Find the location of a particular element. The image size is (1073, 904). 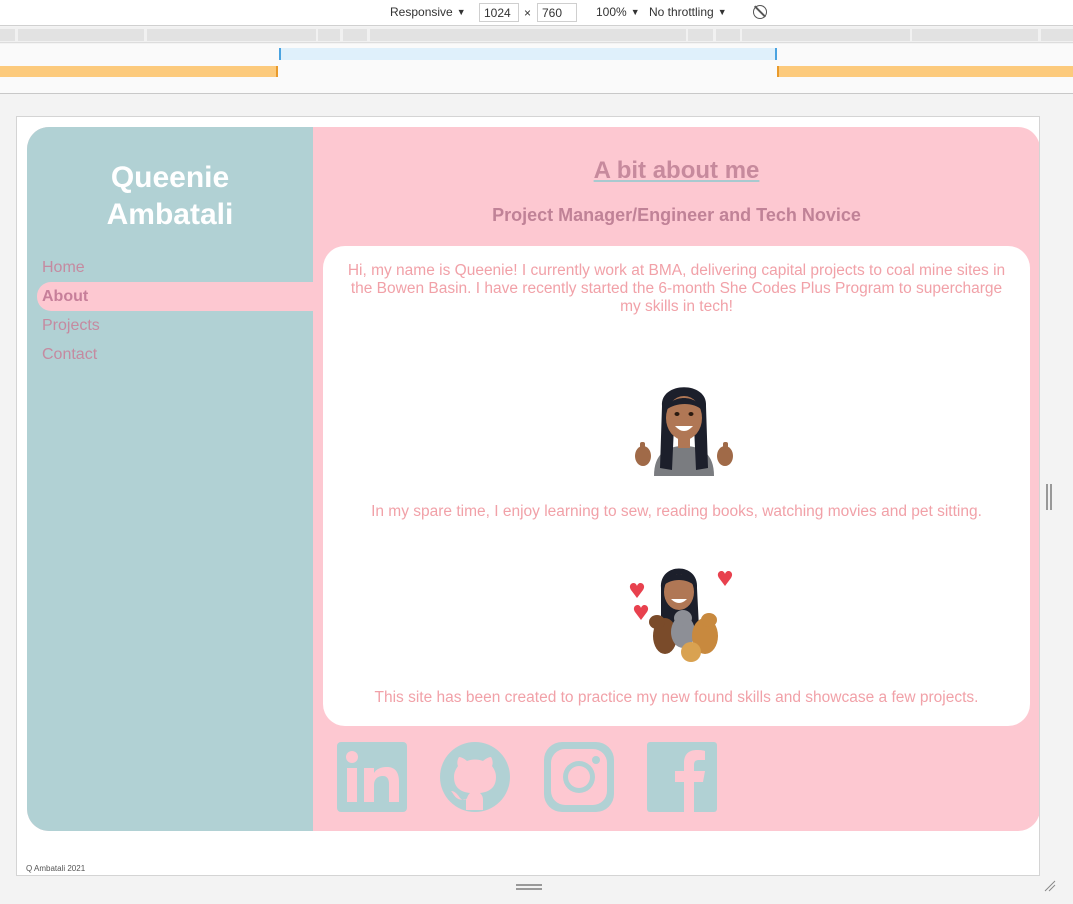

times-sign: × is located at coordinates (528, 13).